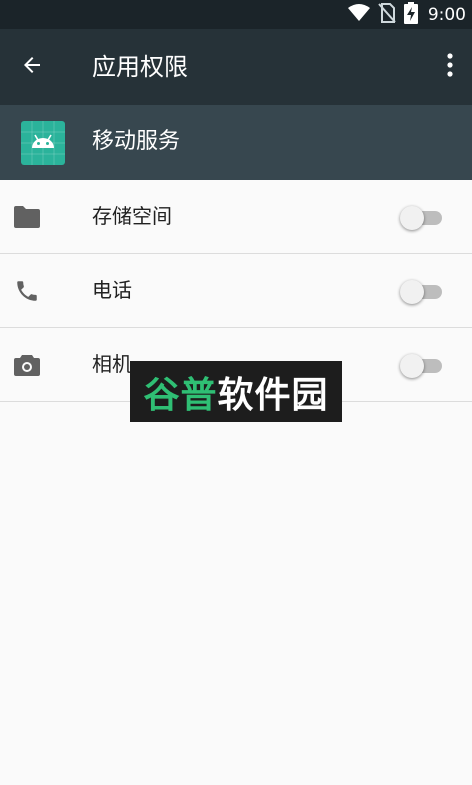 The width and height of the screenshot is (472, 785). I want to click on watermark-part-2: 软件园, so click(273, 395).